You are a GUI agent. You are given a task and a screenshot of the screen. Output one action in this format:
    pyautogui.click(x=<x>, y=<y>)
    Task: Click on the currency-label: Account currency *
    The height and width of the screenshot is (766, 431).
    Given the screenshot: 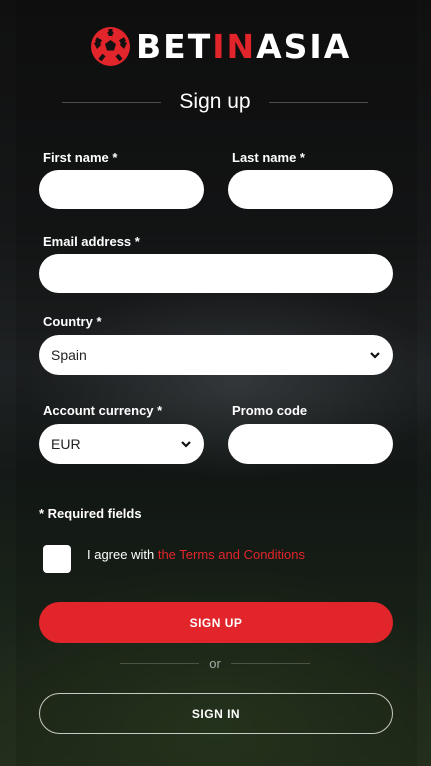 What is the action you would take?
    pyautogui.click(x=103, y=410)
    